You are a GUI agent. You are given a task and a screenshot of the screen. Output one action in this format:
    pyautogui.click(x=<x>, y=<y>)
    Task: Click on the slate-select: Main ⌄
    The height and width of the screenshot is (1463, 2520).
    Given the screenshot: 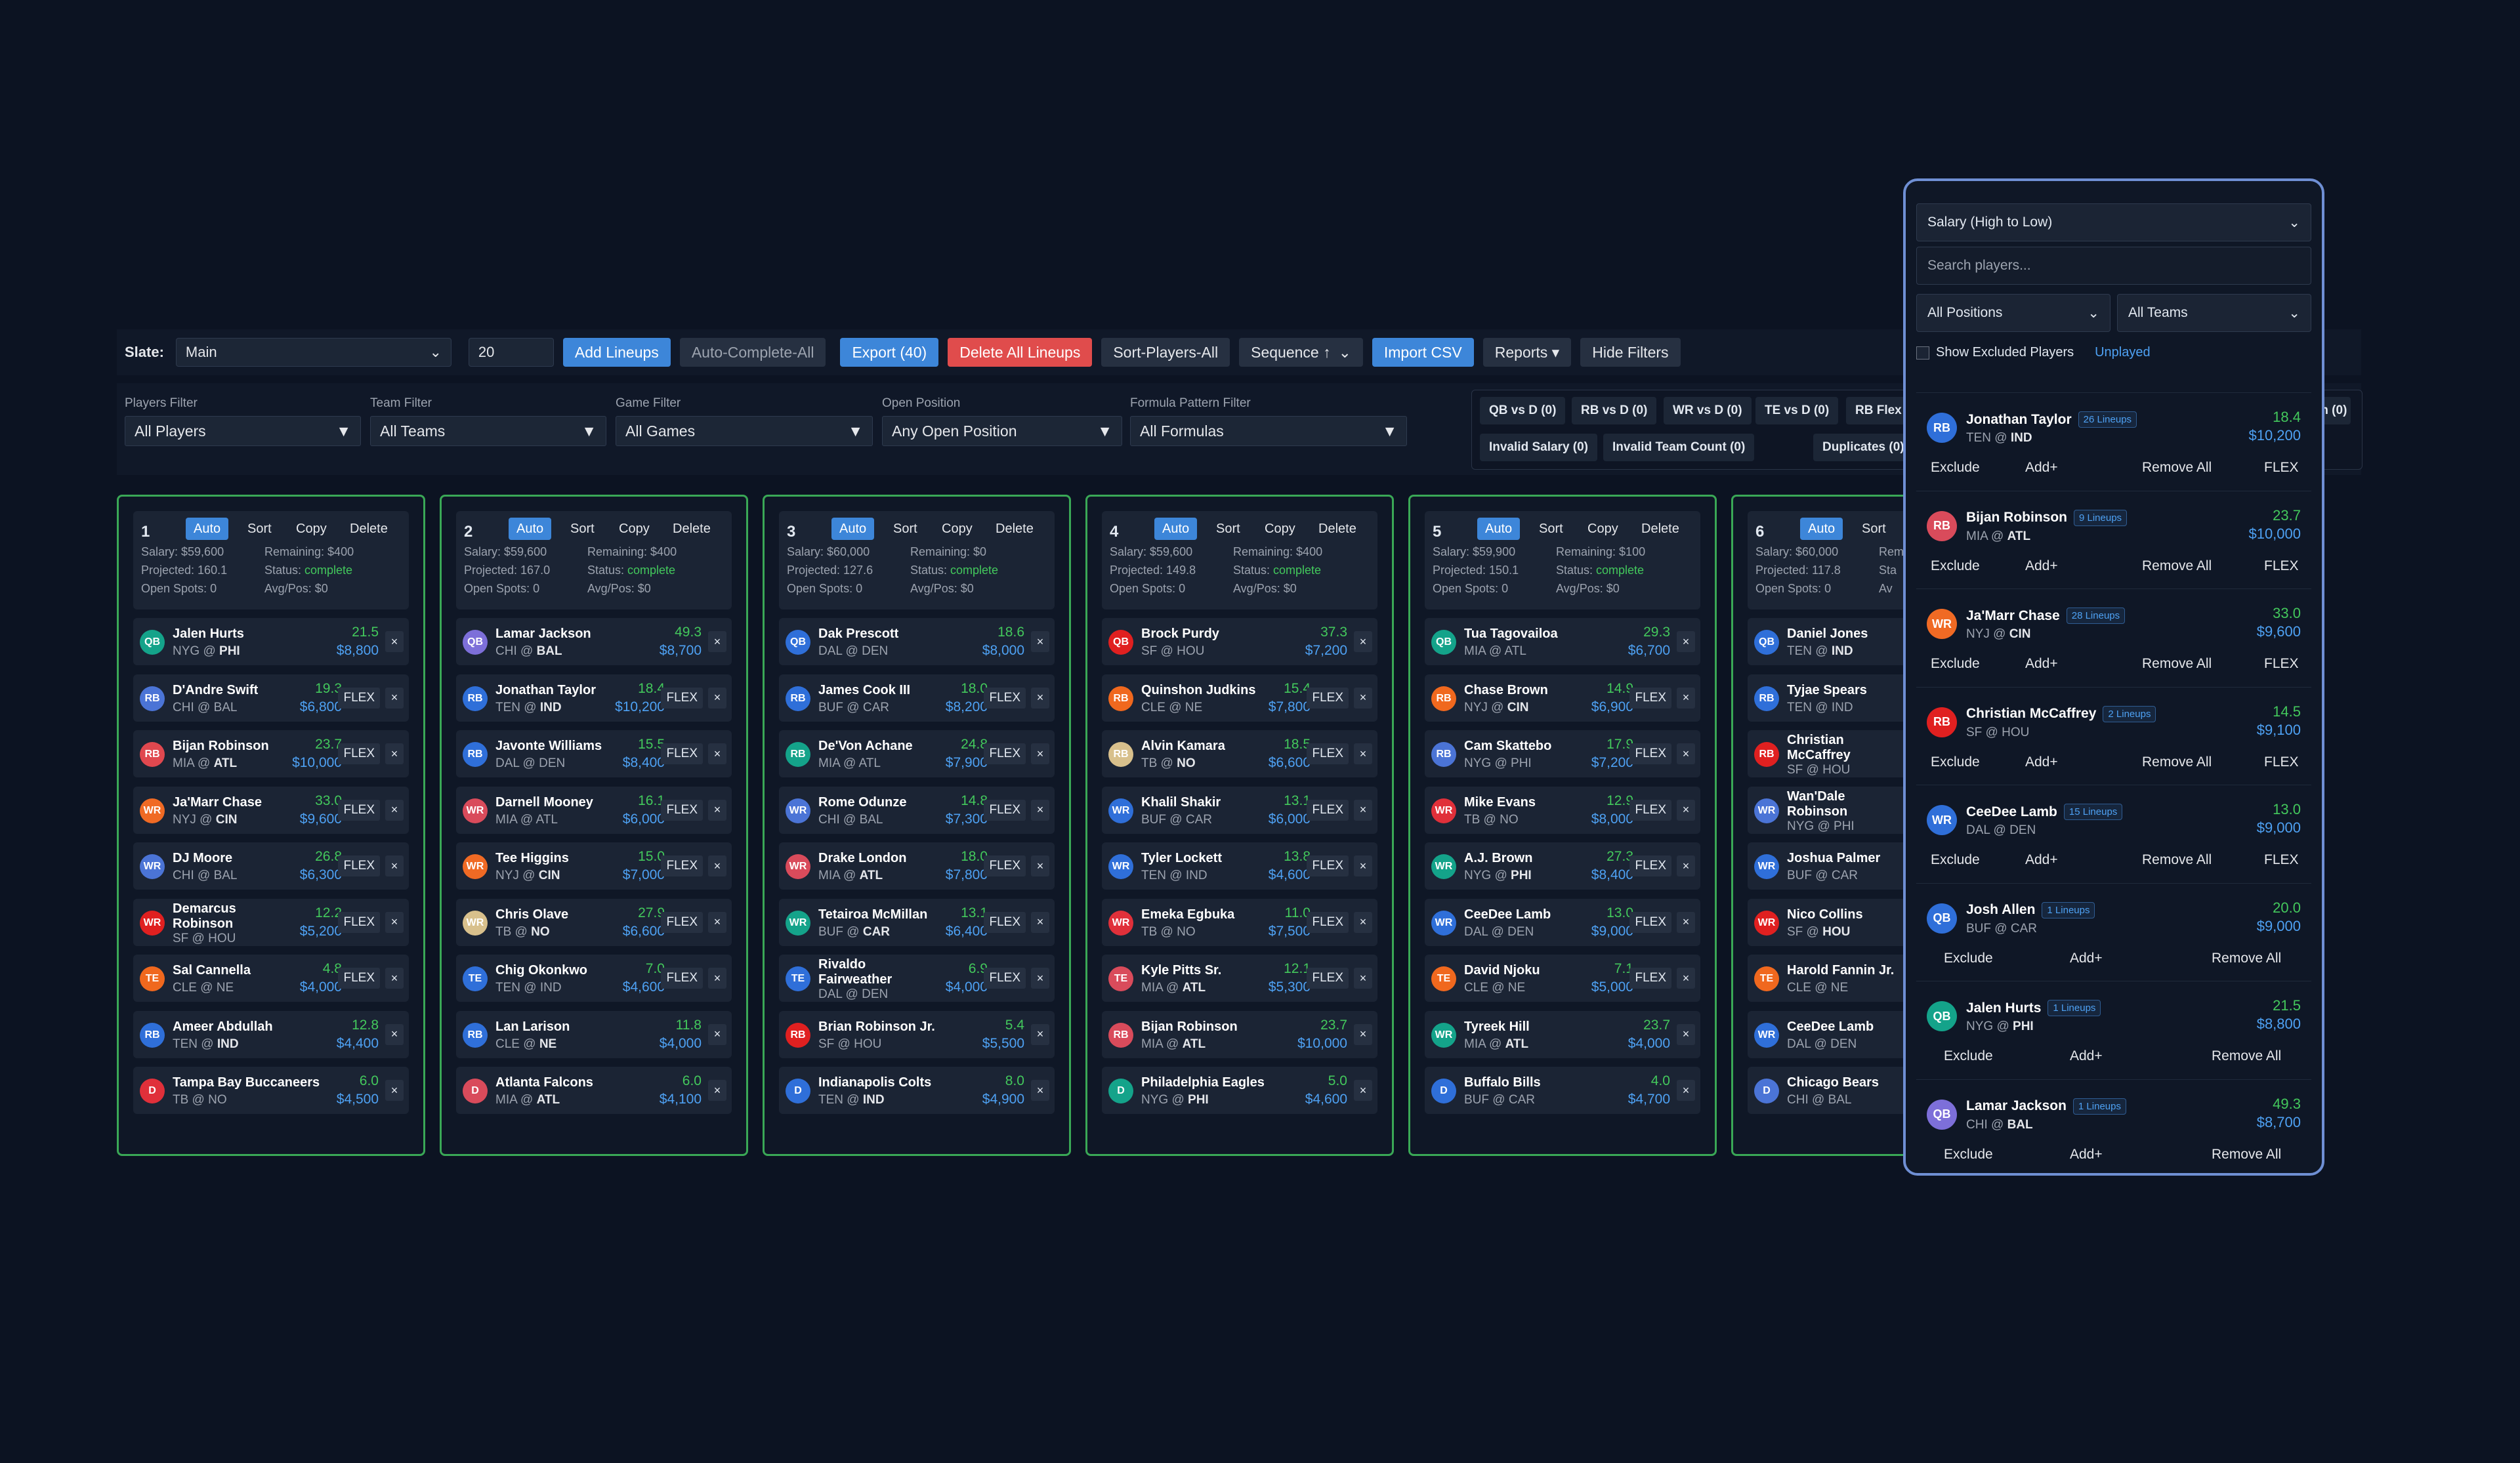 What is the action you would take?
    pyautogui.click(x=313, y=352)
    